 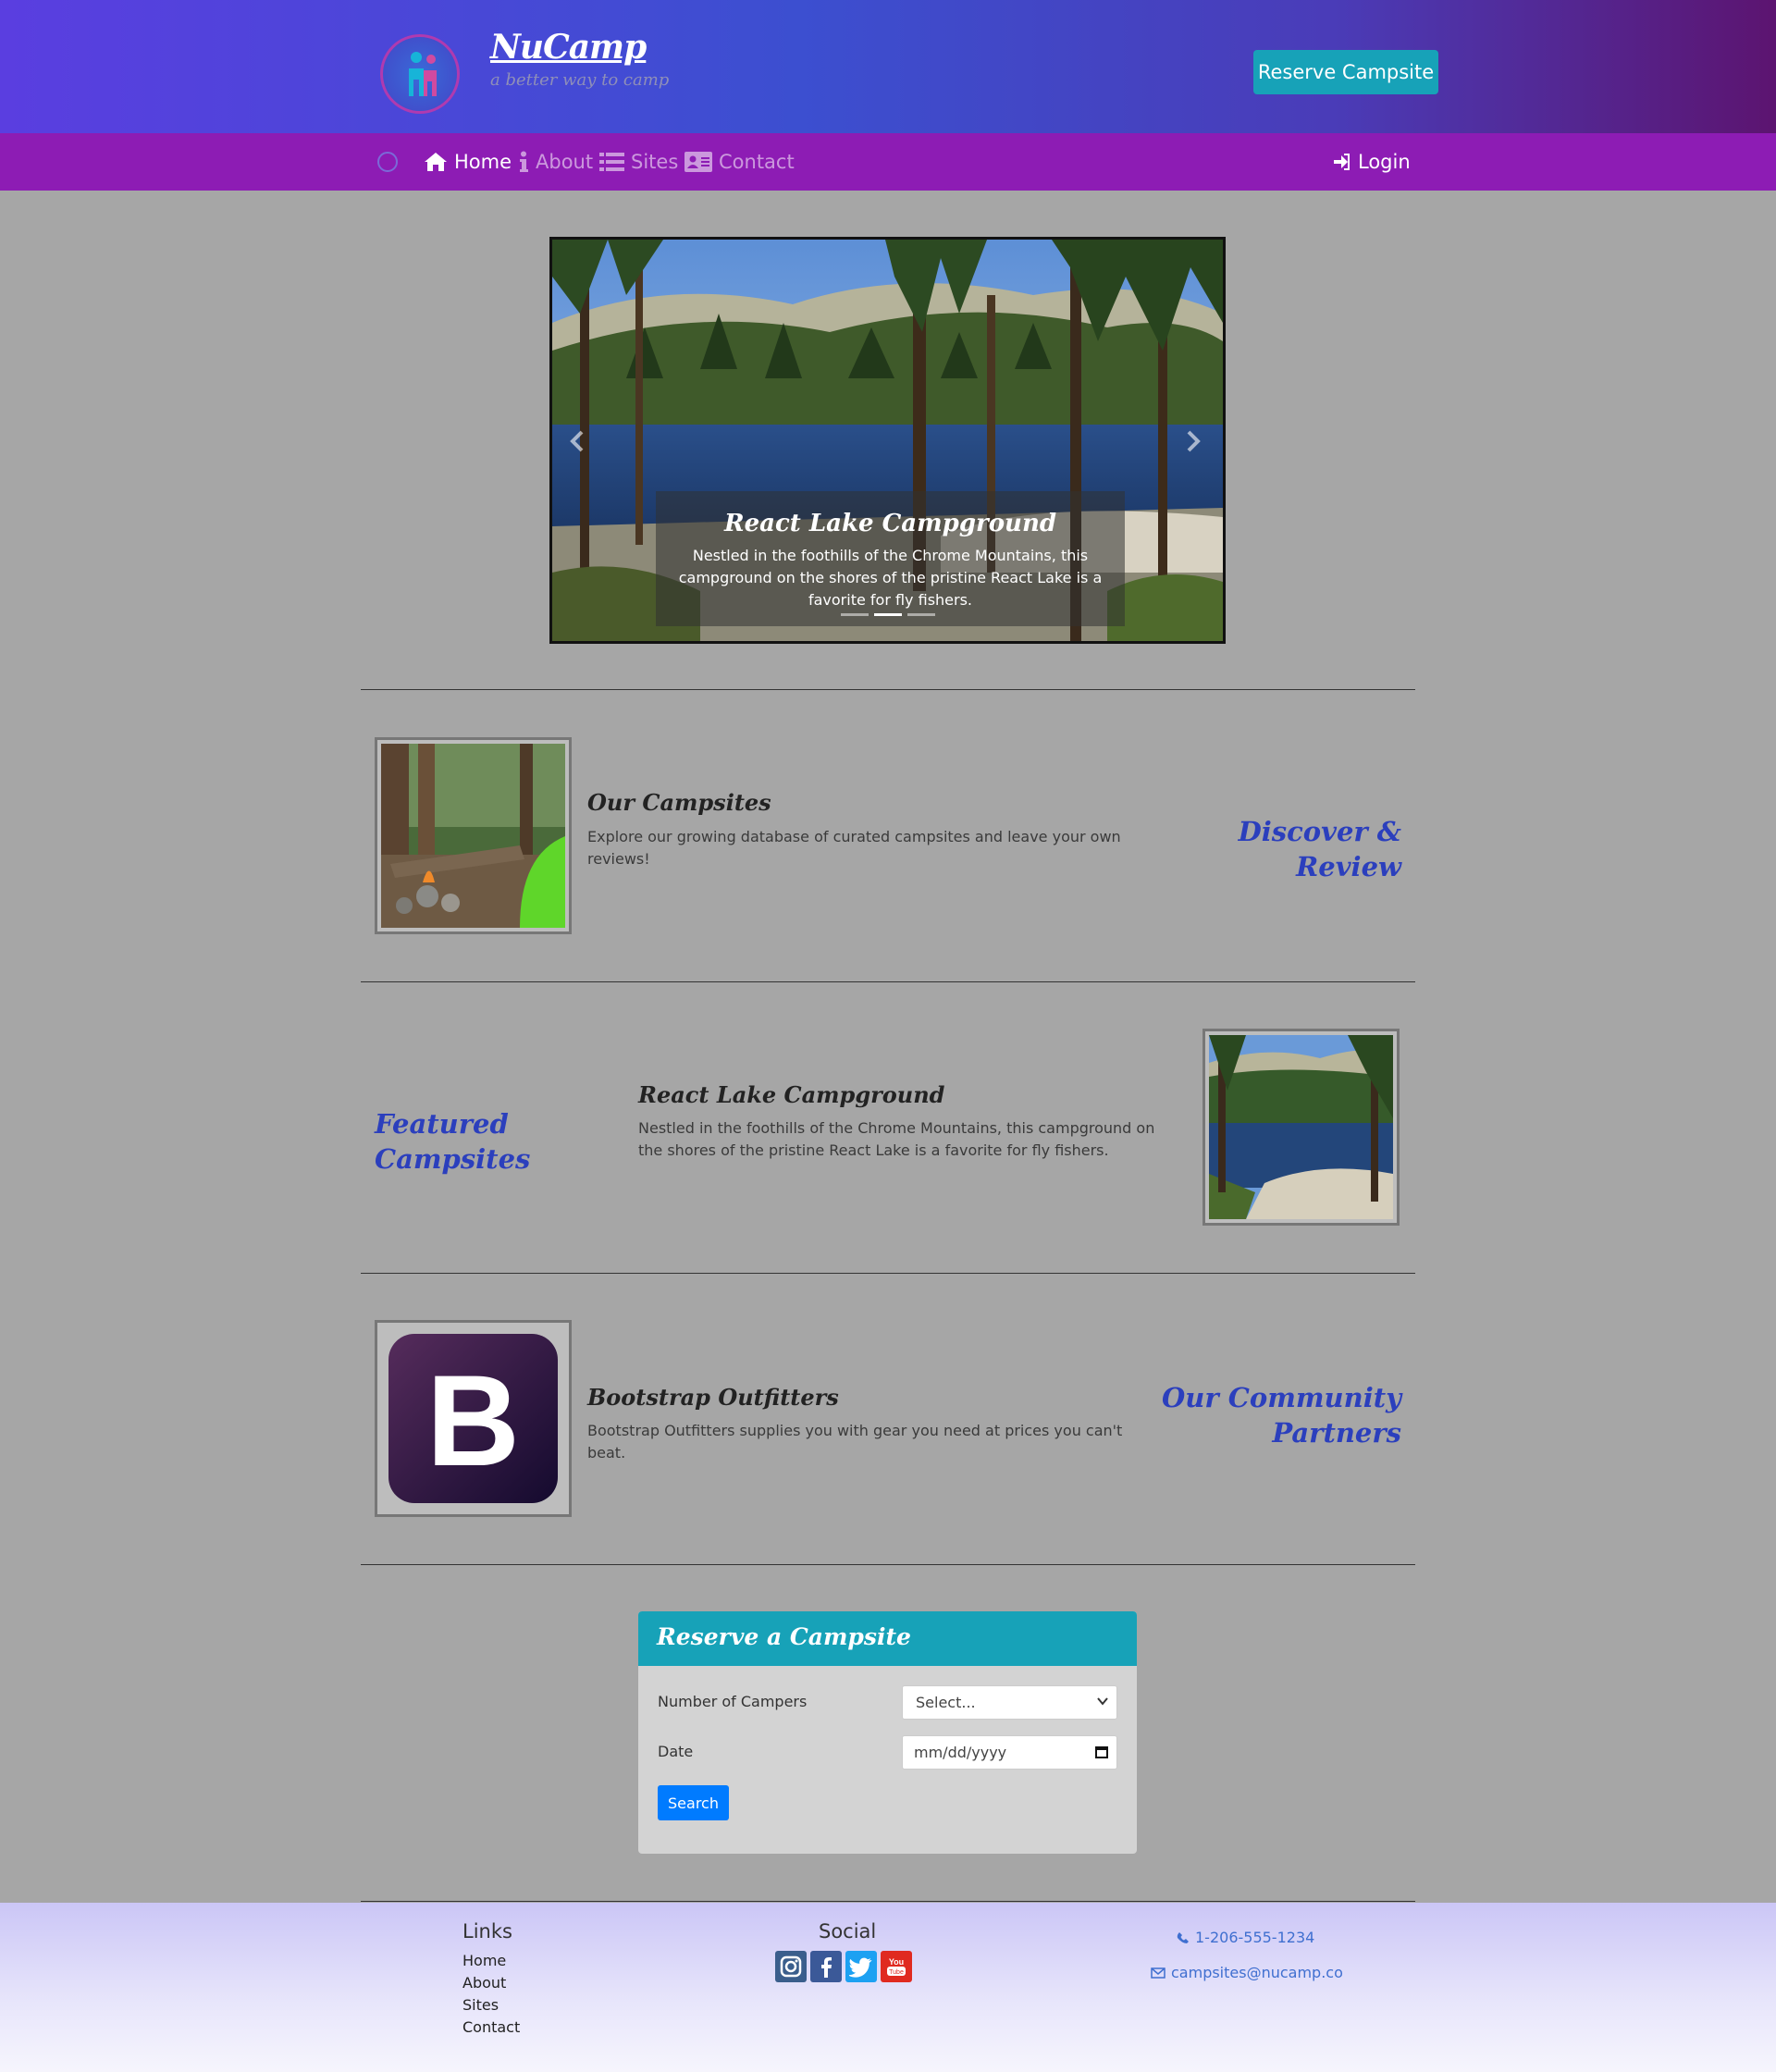 What do you see at coordinates (1319, 849) in the screenshot?
I see `discover-review-label: Discover & Review` at bounding box center [1319, 849].